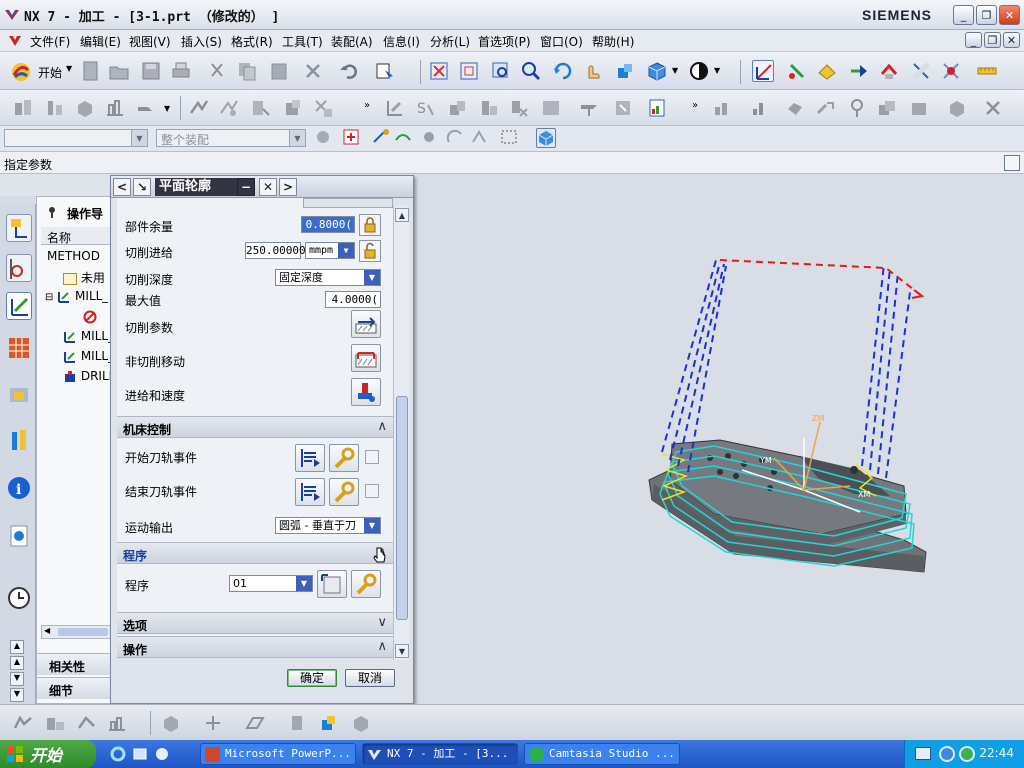 The image size is (1024, 768). I want to click on simulate-icon, so click(323, 108).